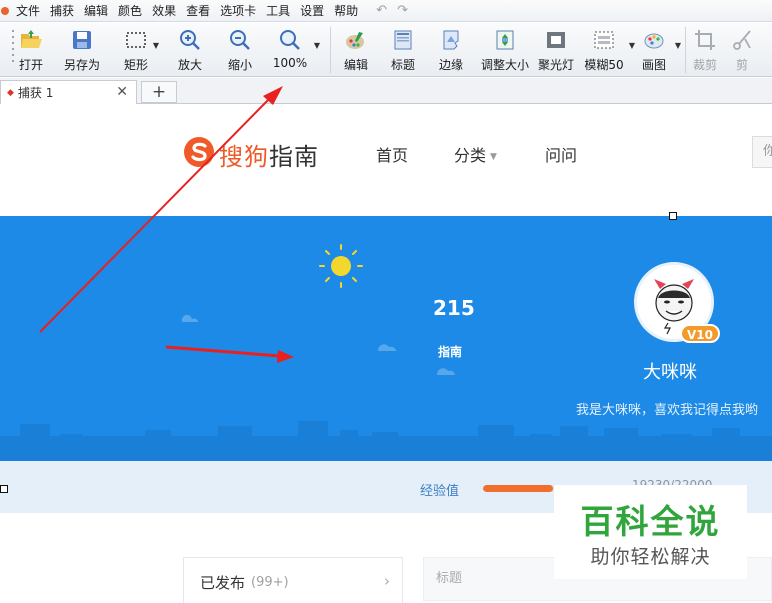 This screenshot has height=603, width=772. I want to click on open-label: 打开, so click(30, 65).